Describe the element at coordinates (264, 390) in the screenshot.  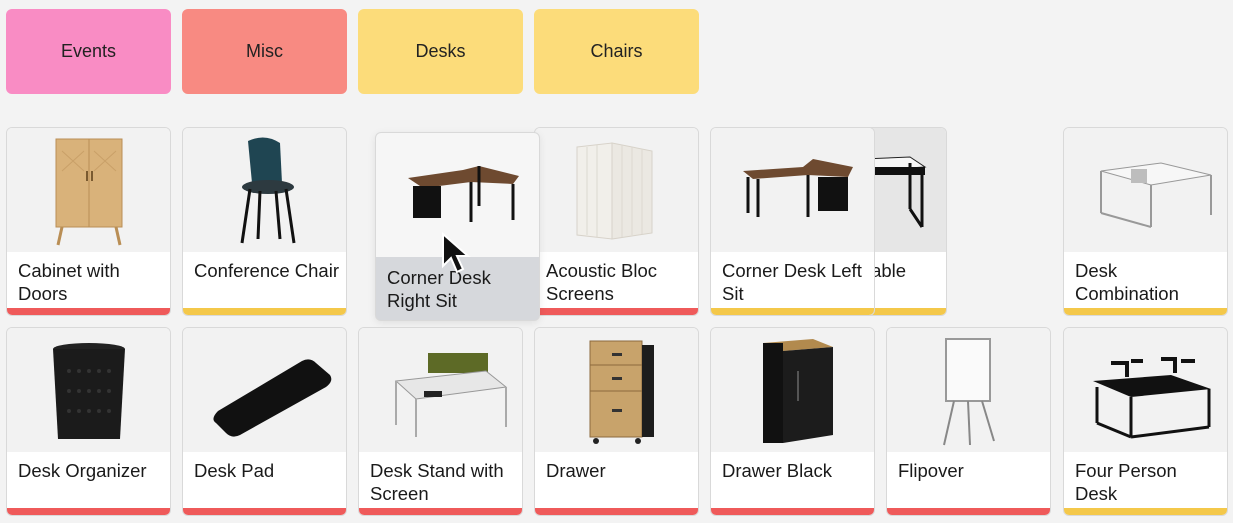
I see `desk-pad-image` at that location.